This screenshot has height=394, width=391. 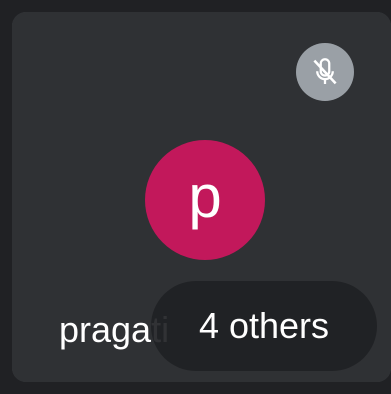 I want to click on mic-muted-badge, so click(x=325, y=72).